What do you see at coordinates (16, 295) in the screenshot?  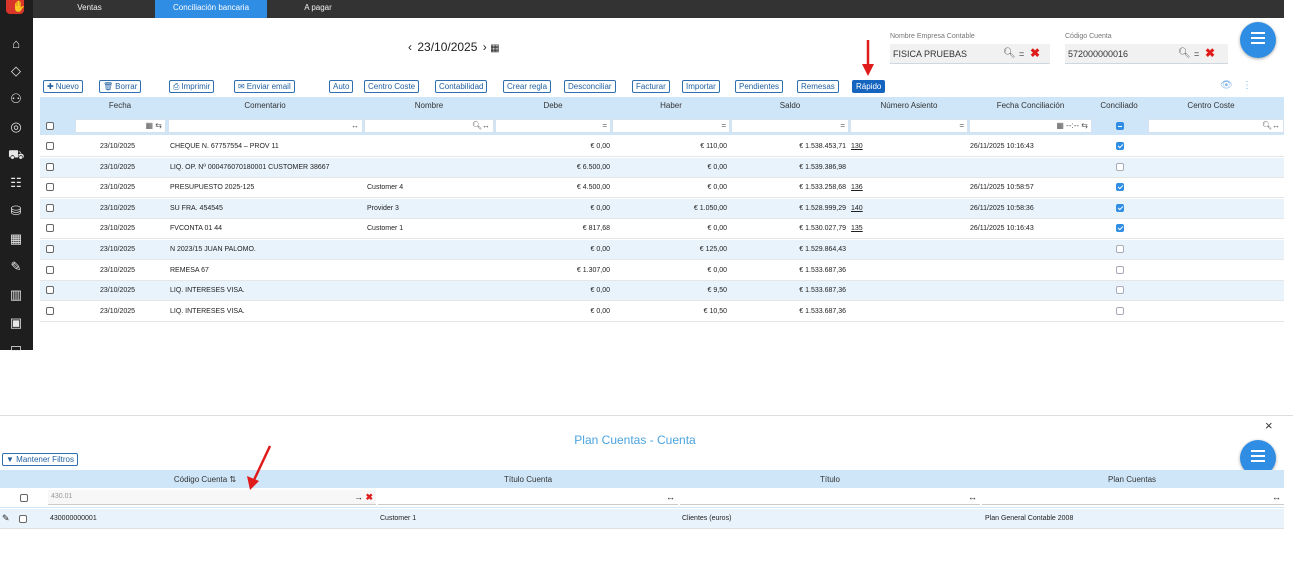 I see `chart-icon: ▥` at bounding box center [16, 295].